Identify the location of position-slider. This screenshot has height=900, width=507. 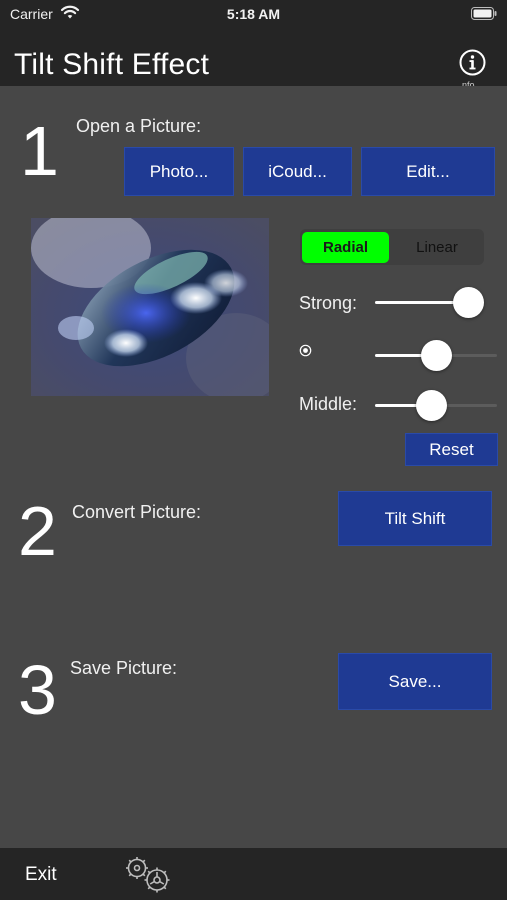
(436, 355).